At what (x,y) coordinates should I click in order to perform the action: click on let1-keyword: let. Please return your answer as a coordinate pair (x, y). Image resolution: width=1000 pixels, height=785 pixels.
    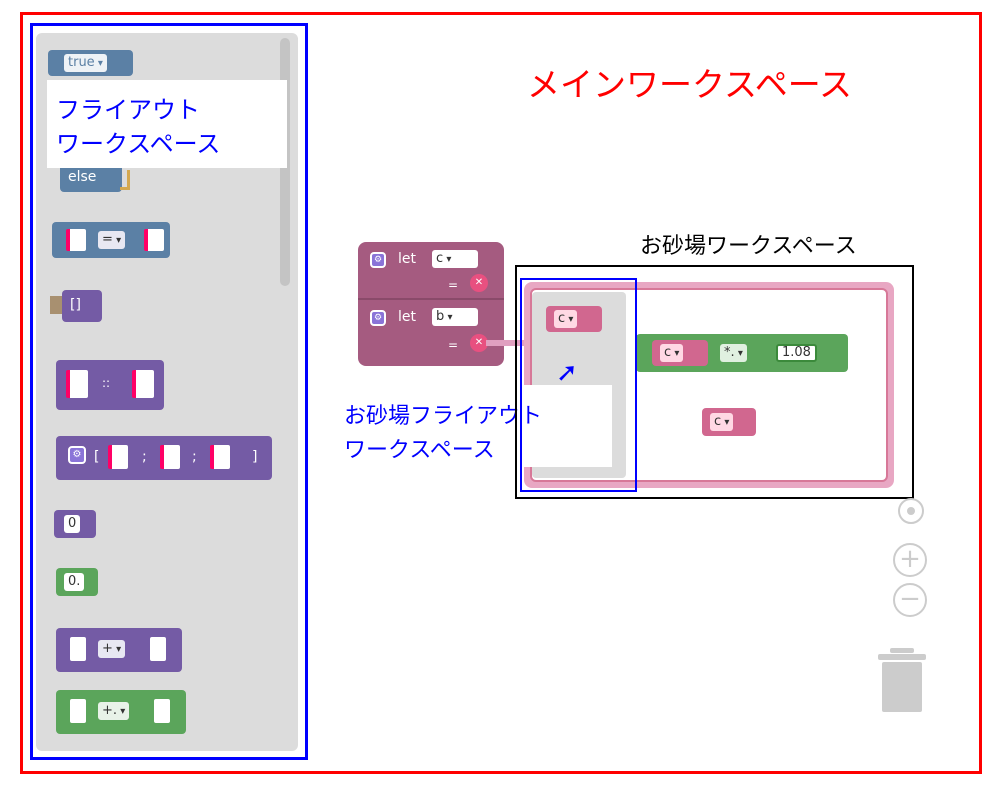
    Looking at the image, I should click on (407, 259).